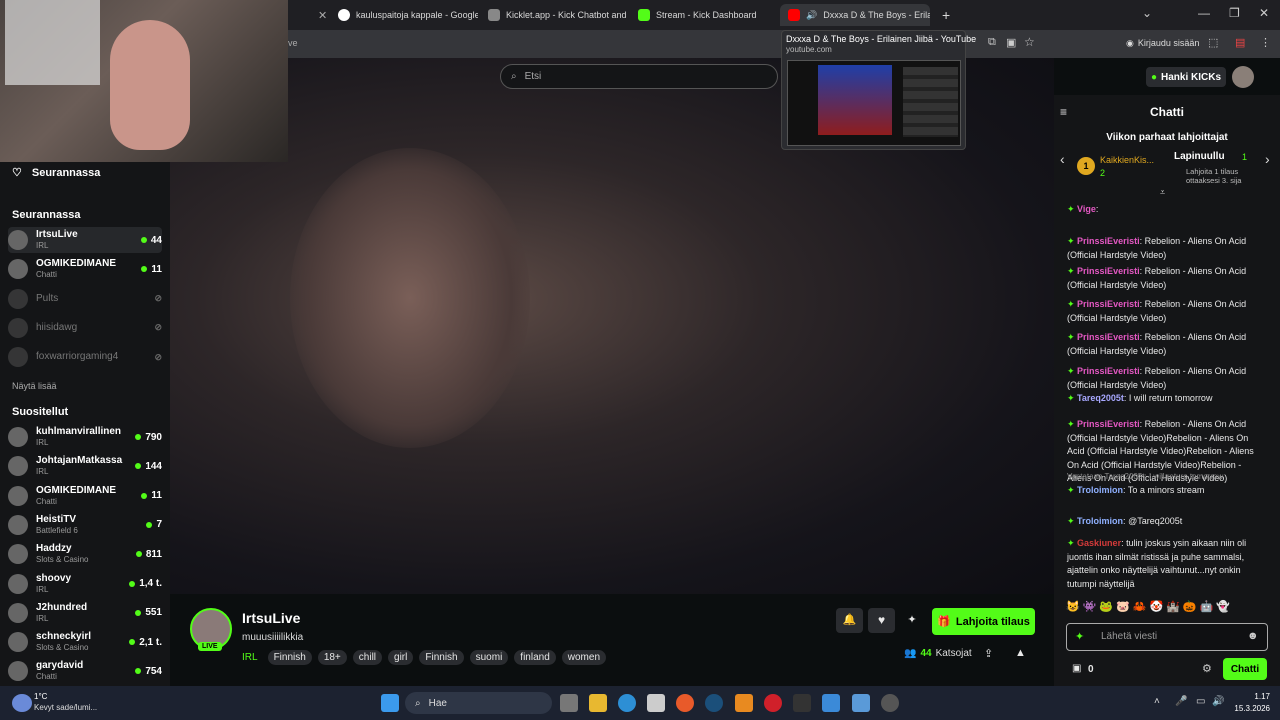 This screenshot has width=1280, height=720. What do you see at coordinates (1157, 701) in the screenshot?
I see `tray-chevron-icon: ˄` at bounding box center [1157, 701].